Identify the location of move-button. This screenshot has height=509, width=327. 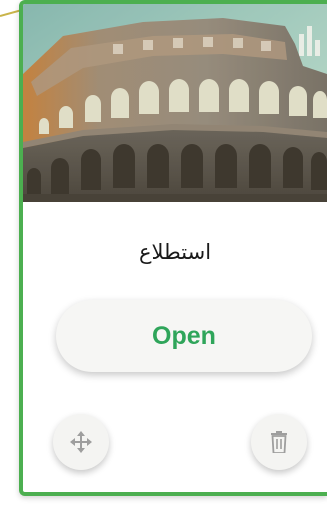
(81, 442).